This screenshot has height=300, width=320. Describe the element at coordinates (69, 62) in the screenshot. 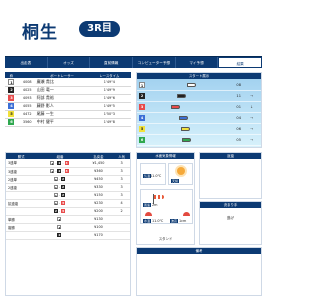

I see `tab-1: オッズ` at that location.